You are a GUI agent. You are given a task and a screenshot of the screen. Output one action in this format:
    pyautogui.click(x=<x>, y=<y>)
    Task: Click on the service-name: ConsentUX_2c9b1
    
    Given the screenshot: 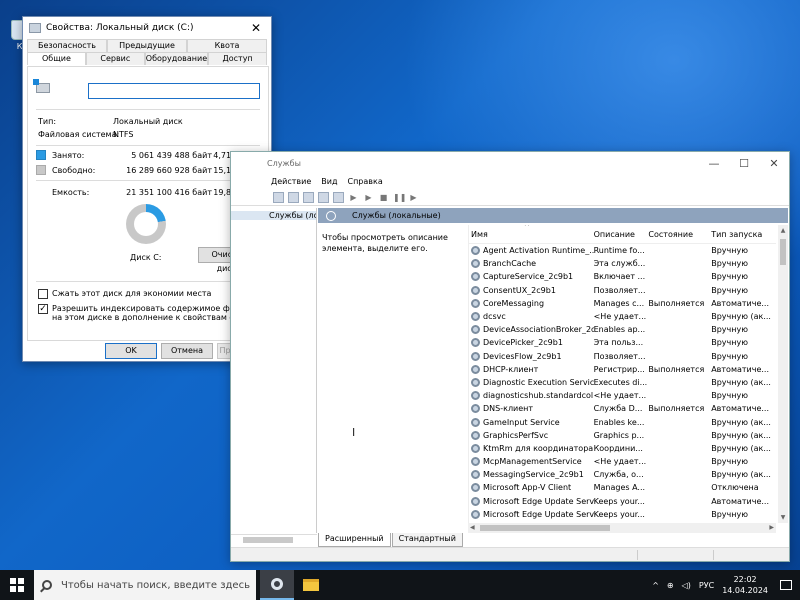 What is the action you would take?
    pyautogui.click(x=531, y=290)
    